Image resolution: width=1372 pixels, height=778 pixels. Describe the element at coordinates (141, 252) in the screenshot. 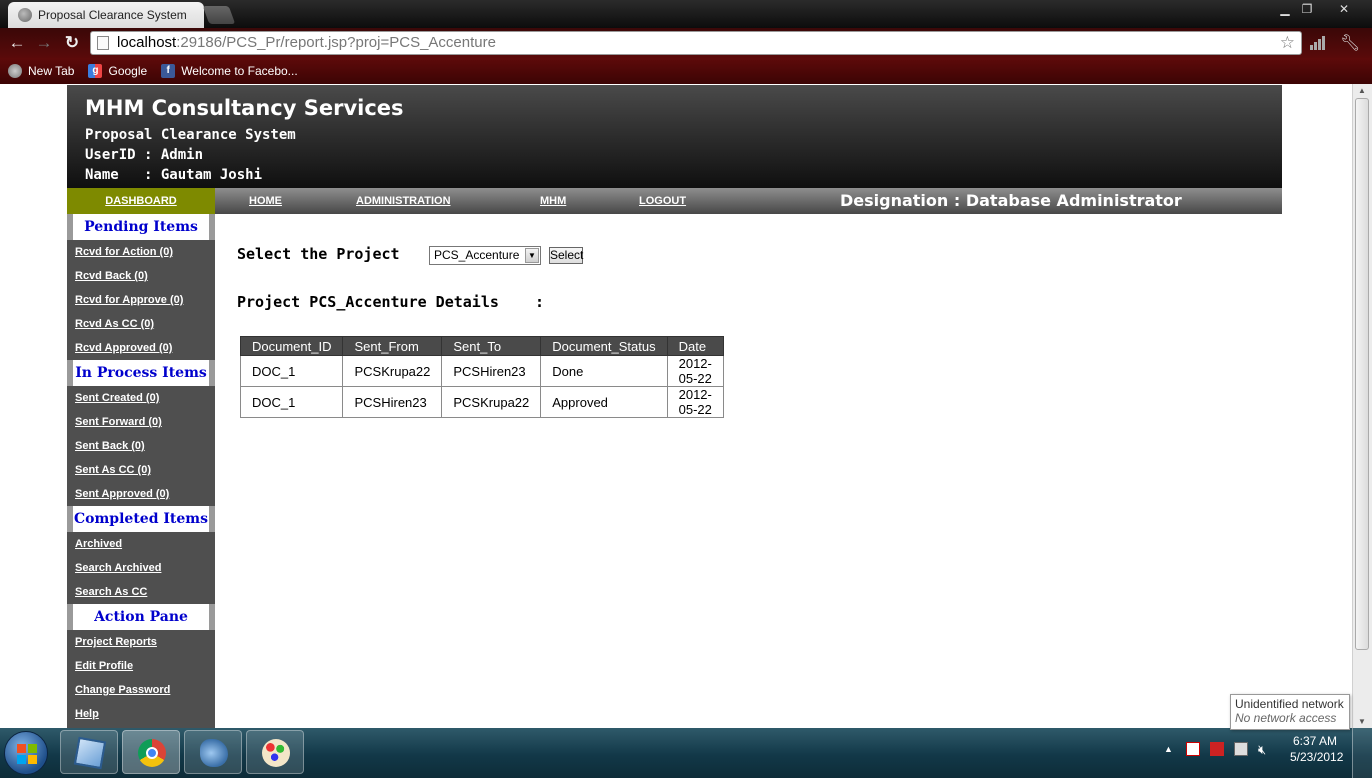

I see `sidebar-item-rcvd-for-action: Rcvd for Action (0)` at that location.